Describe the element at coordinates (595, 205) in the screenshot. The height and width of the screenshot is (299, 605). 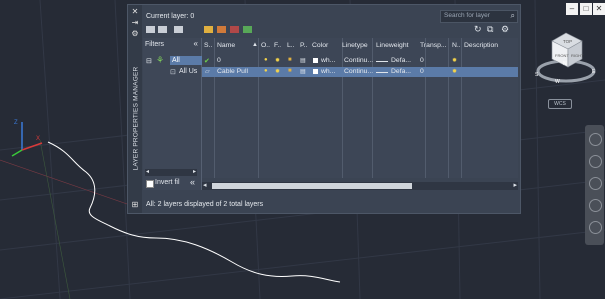
I see `orbit-icon` at that location.